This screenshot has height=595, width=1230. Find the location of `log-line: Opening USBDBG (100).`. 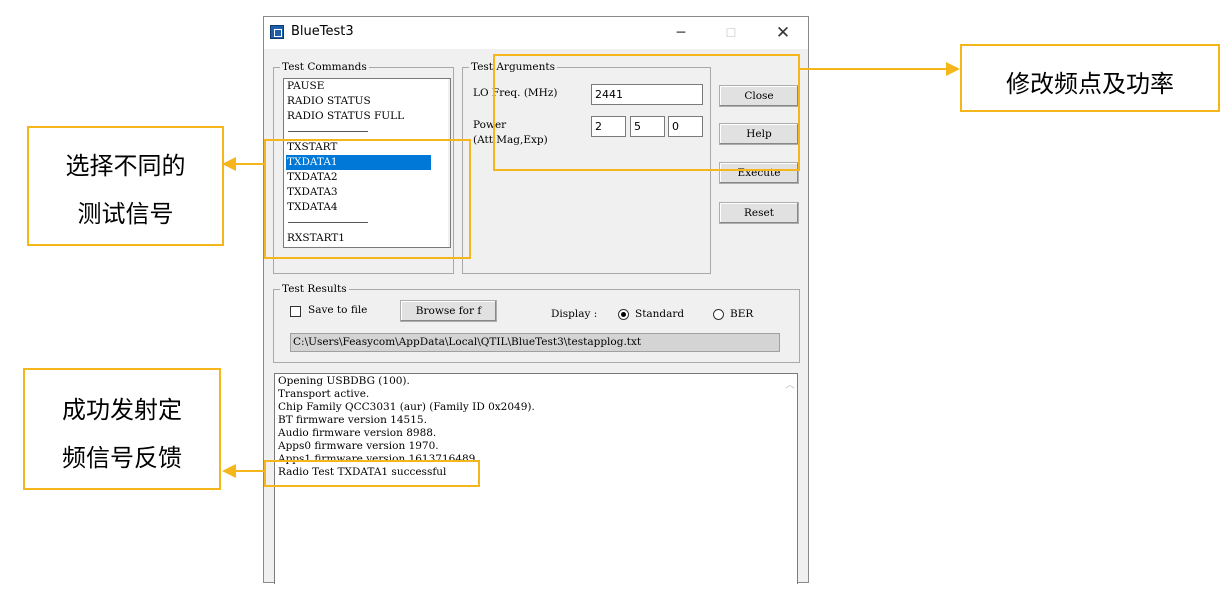

log-line: Opening USBDBG (100). is located at coordinates (344, 381).